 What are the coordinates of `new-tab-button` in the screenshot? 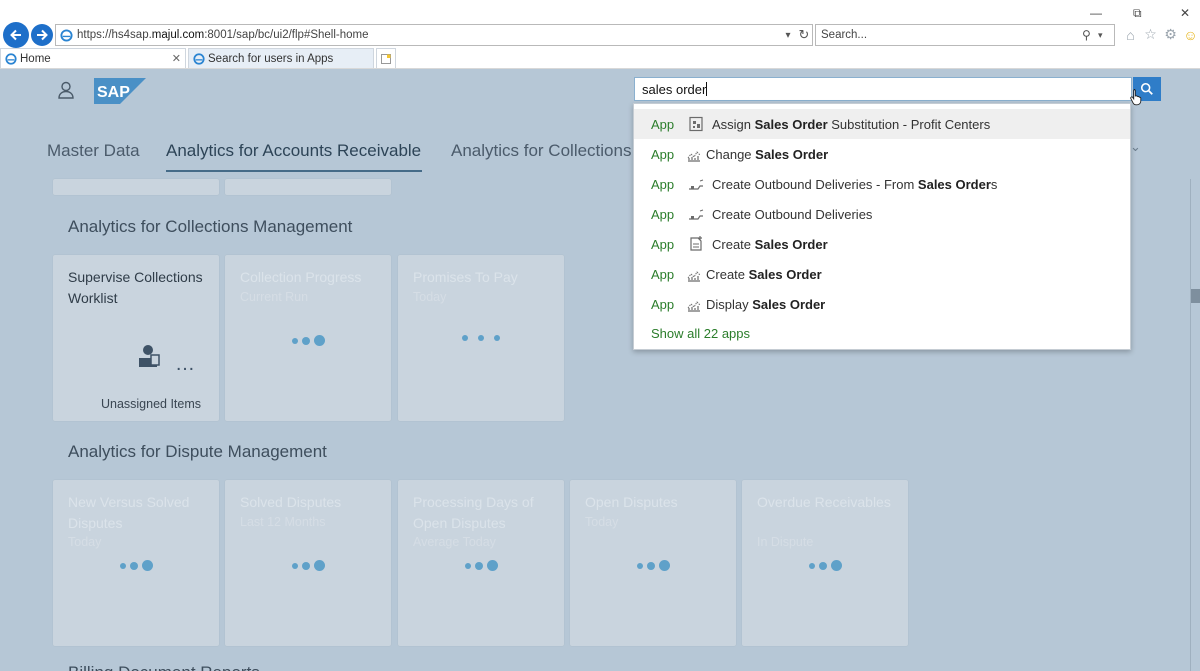 It's located at (386, 58).